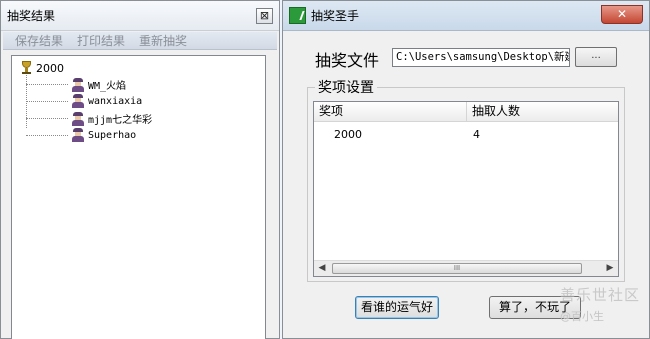  Describe the element at coordinates (322, 268) in the screenshot. I see `scroll-left-arrow-icon: ◀` at that location.